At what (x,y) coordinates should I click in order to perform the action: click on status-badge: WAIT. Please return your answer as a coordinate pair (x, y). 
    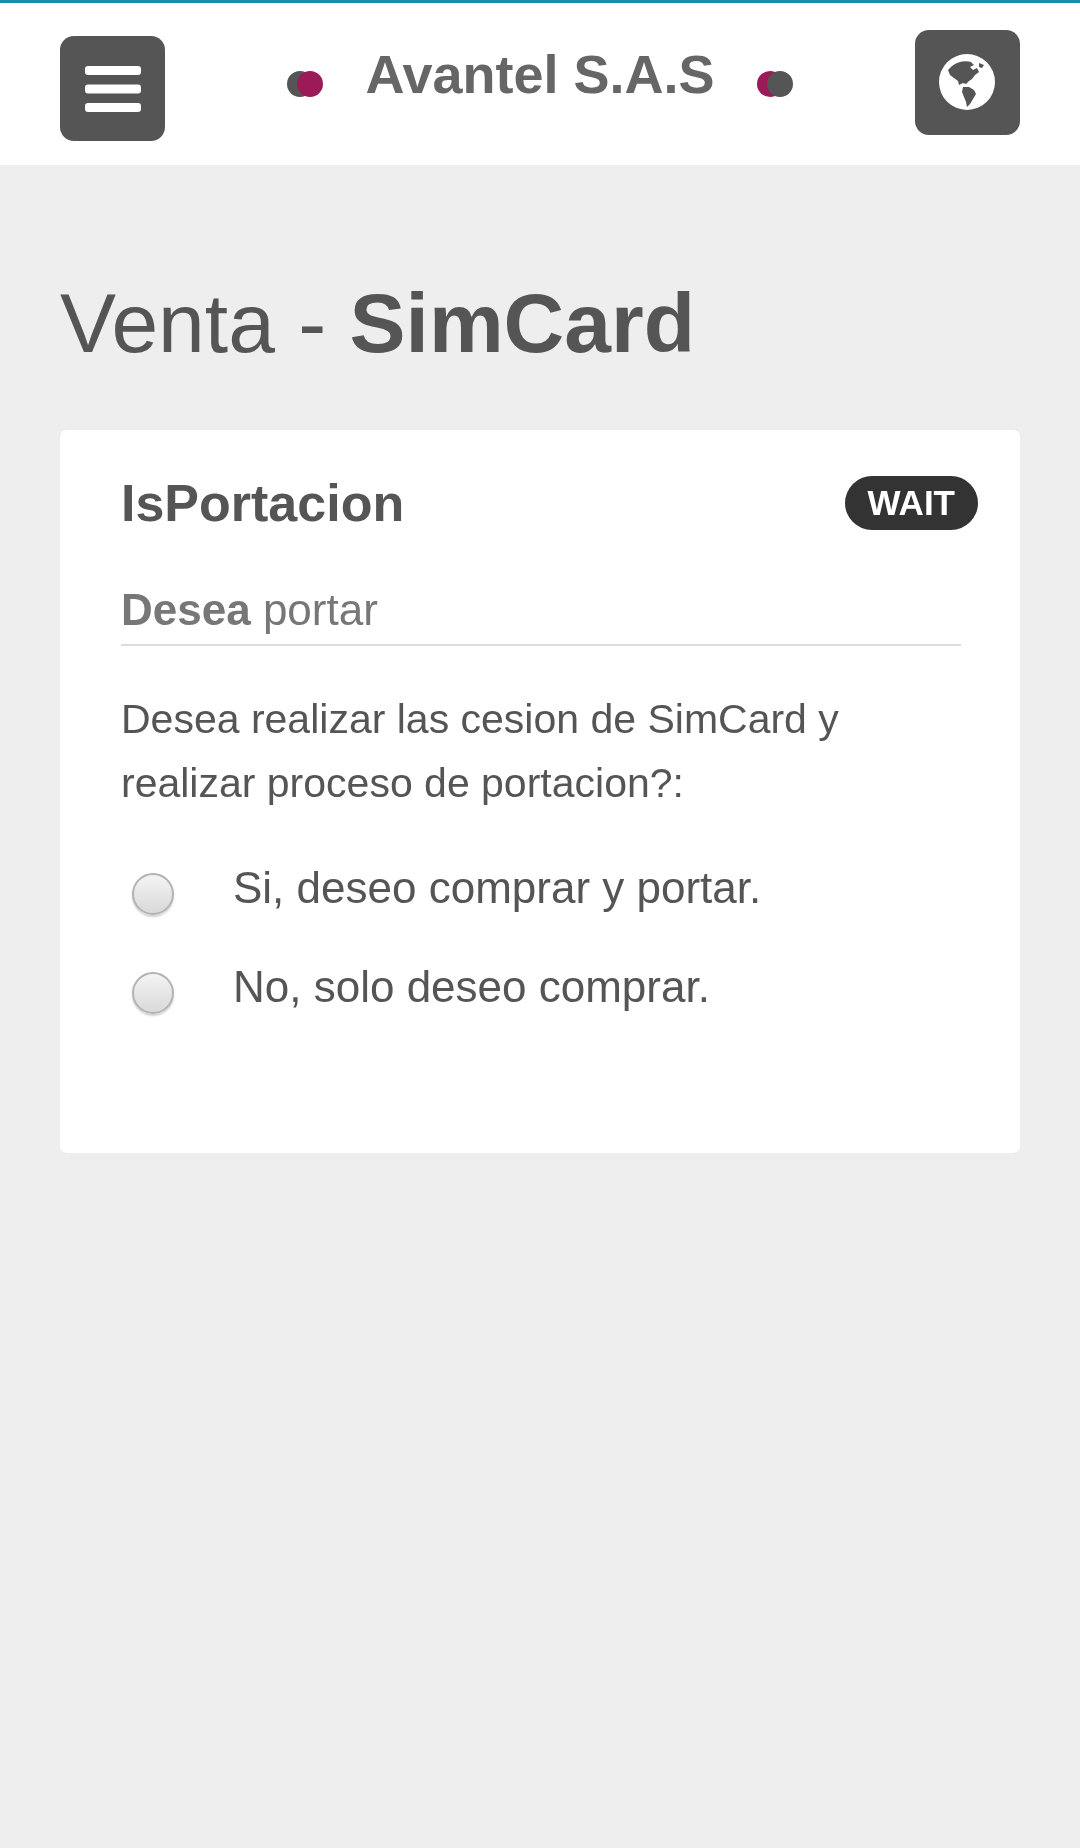
    Looking at the image, I should click on (911, 503).